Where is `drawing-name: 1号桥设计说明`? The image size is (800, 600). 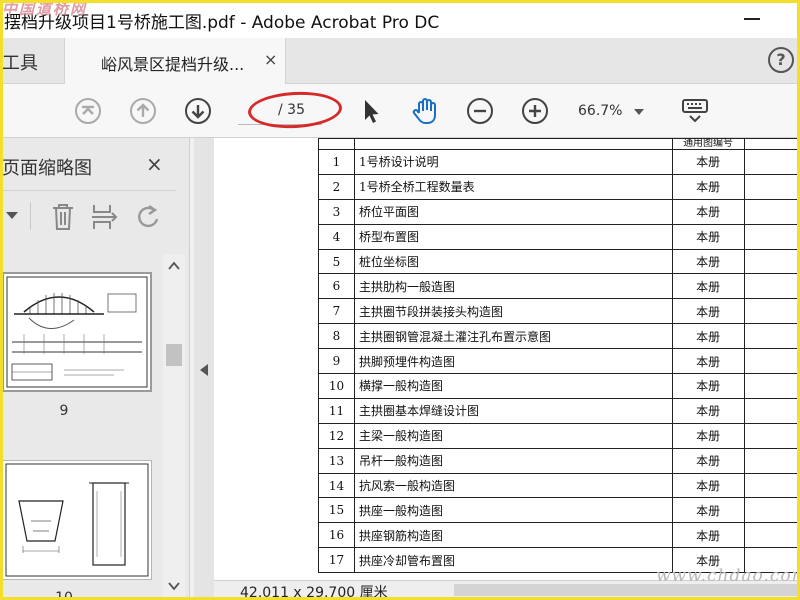 drawing-name: 1号桥设计说明 is located at coordinates (513, 162).